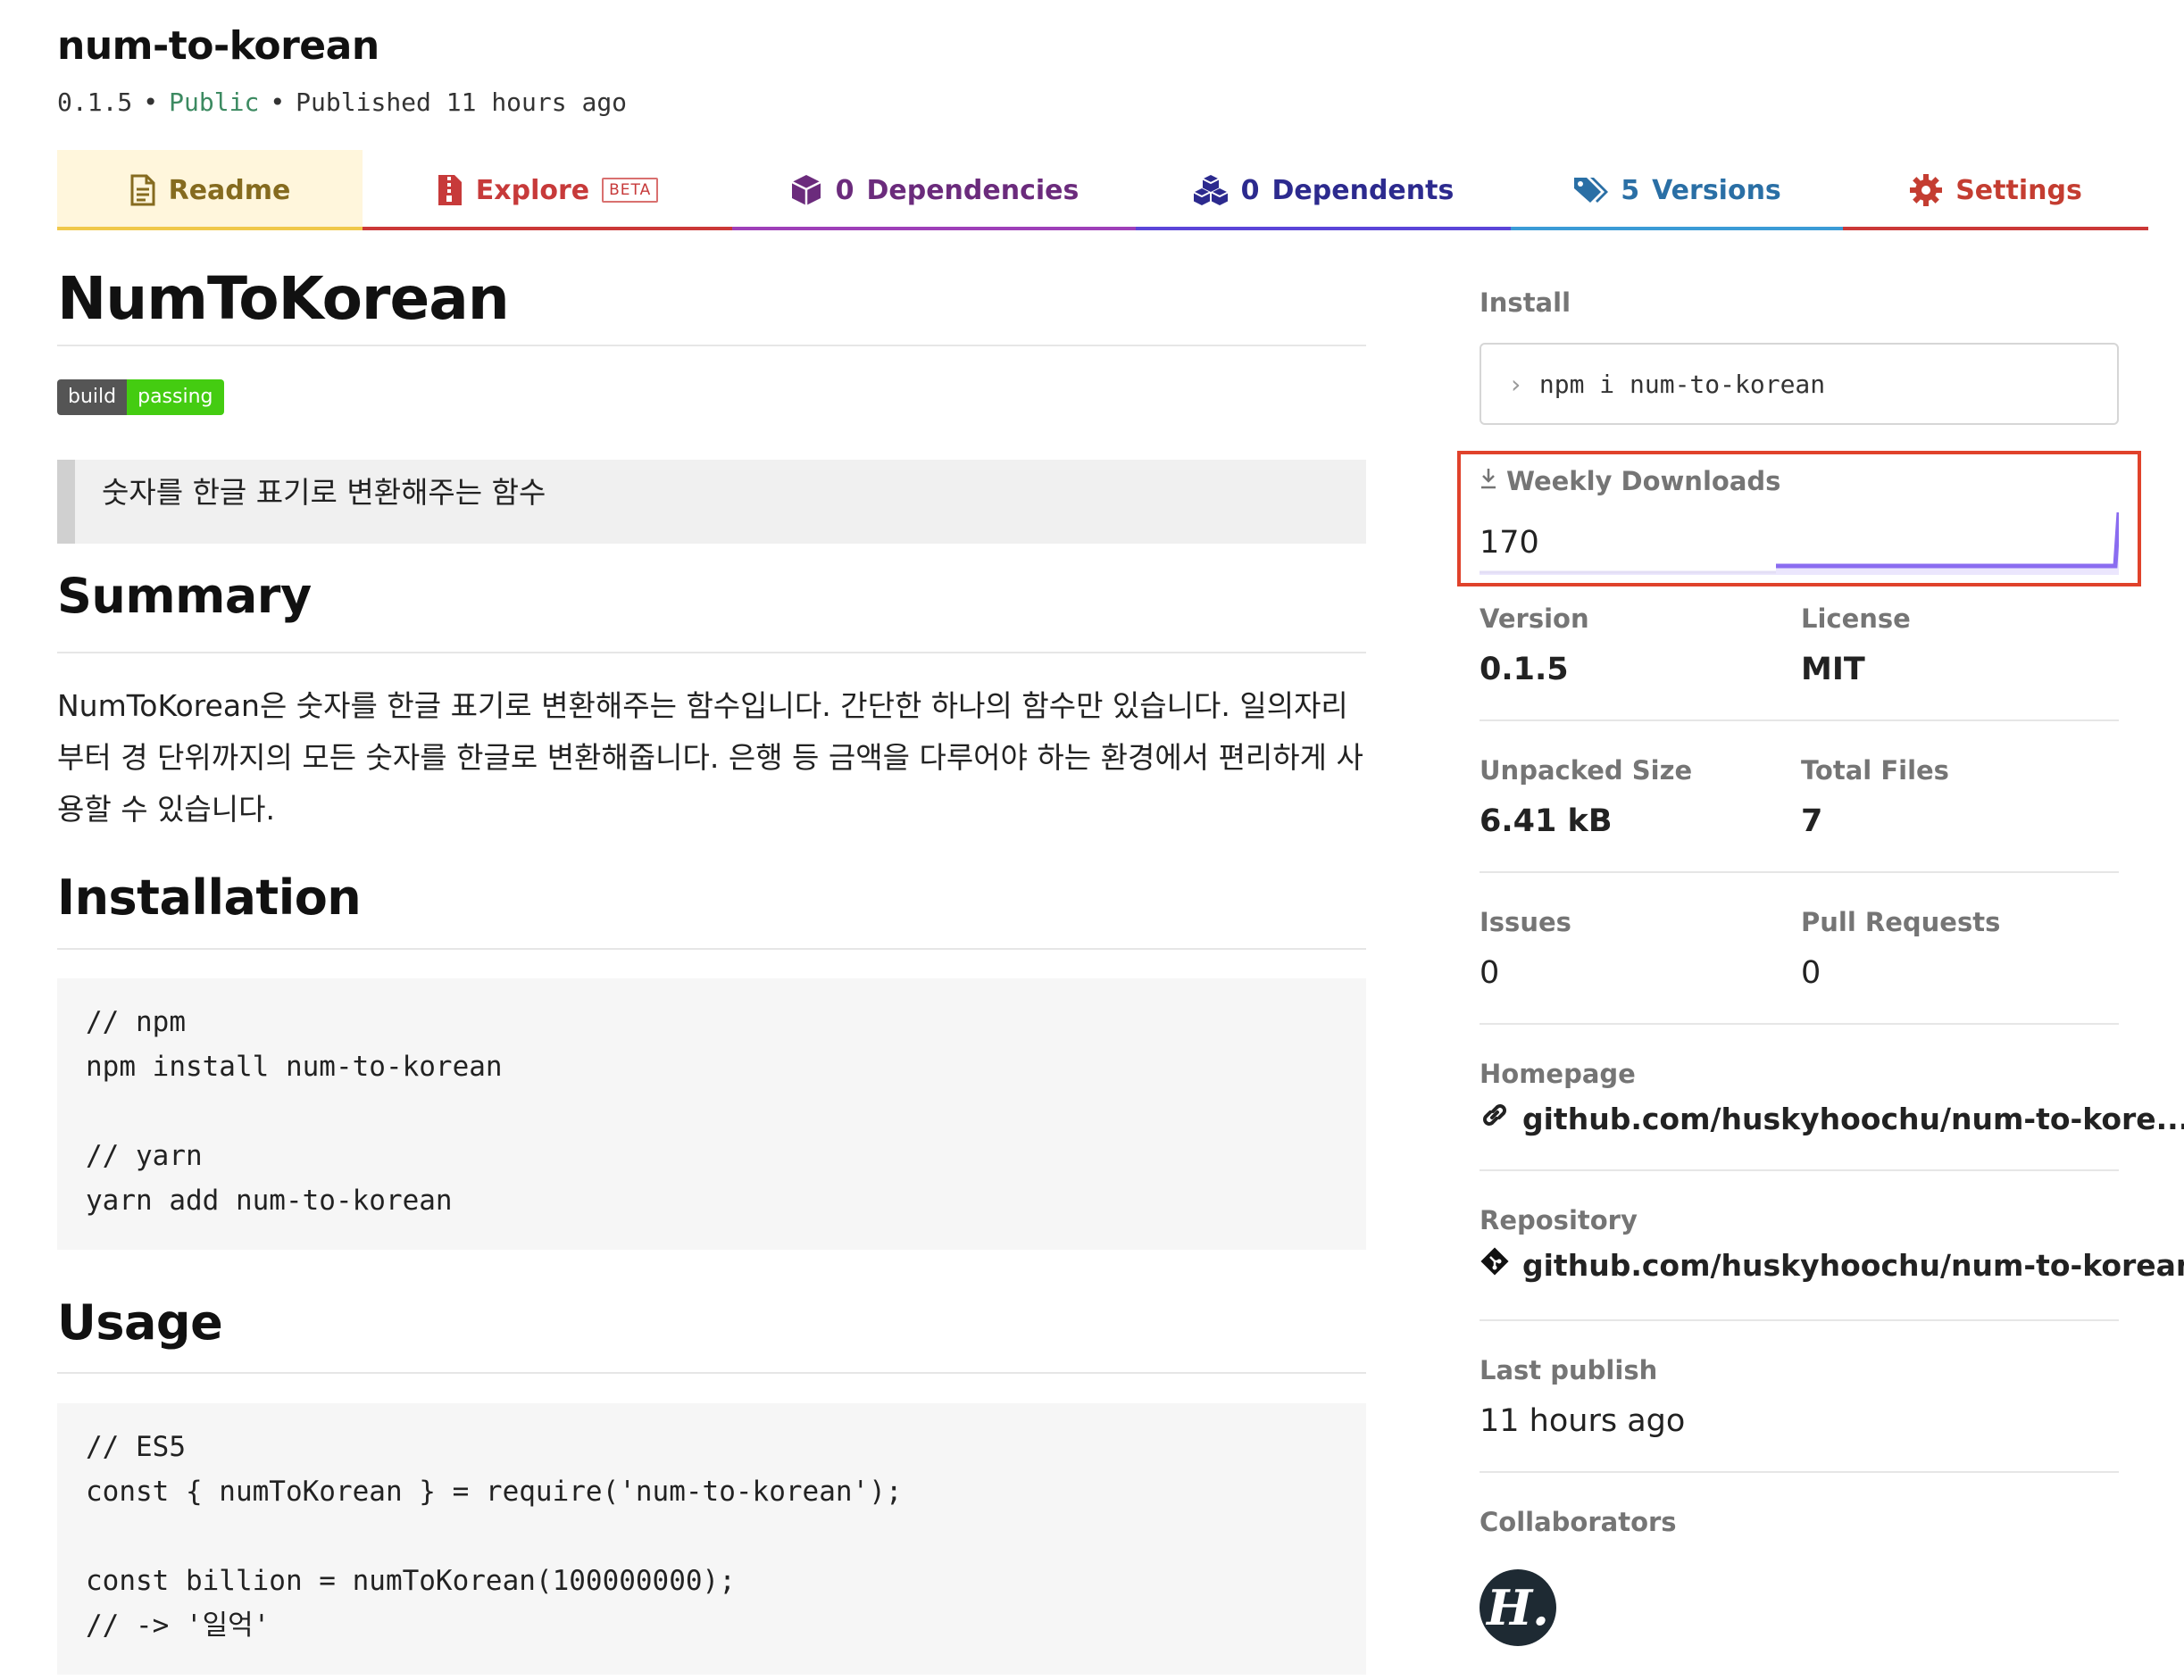  Describe the element at coordinates (1559, 1220) in the screenshot. I see `repository-label: Repository` at that location.